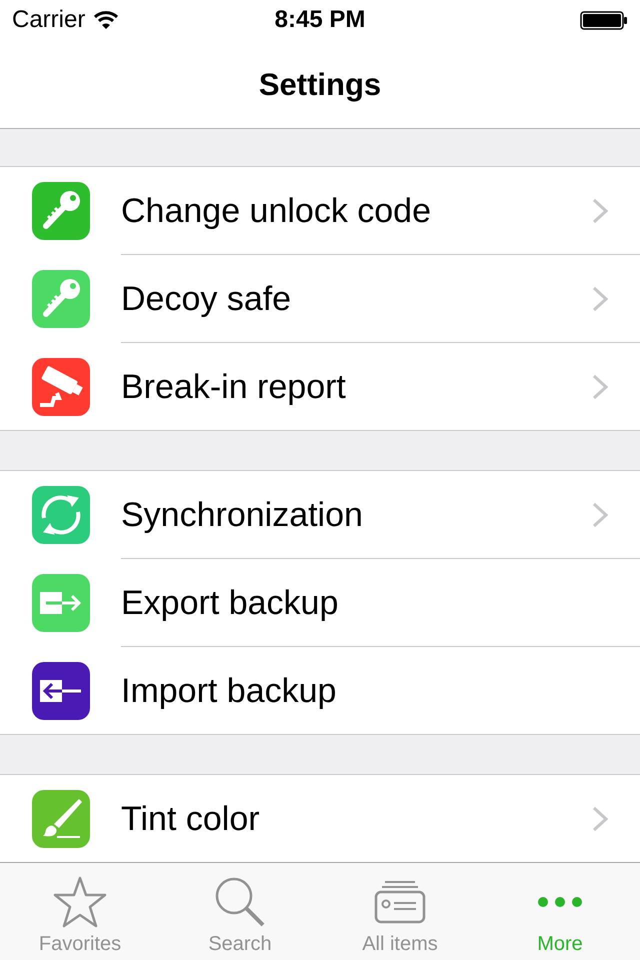 The width and height of the screenshot is (640, 960). What do you see at coordinates (320, 84) in the screenshot?
I see `page-title: Settings` at bounding box center [320, 84].